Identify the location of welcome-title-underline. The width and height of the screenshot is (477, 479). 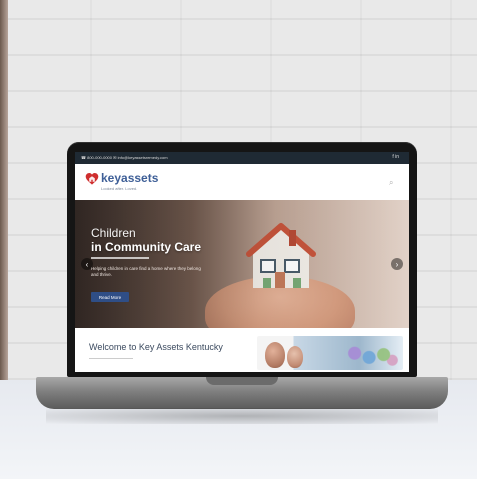
(111, 358).